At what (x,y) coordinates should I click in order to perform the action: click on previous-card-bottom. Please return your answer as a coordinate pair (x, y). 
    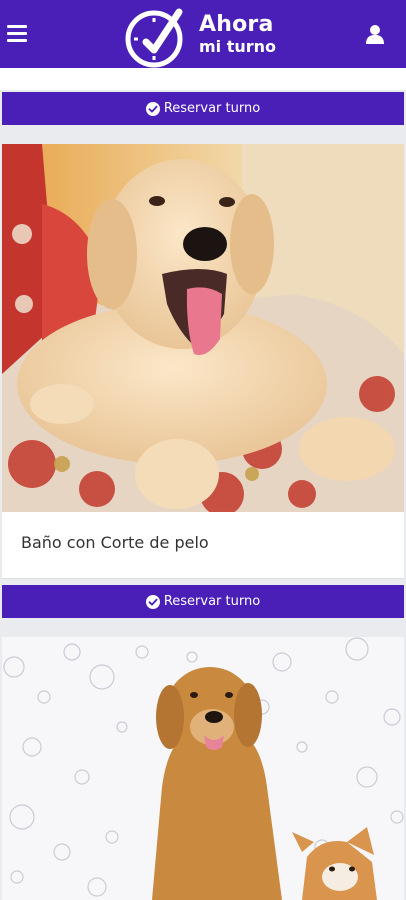
    Looking at the image, I should click on (203, 79).